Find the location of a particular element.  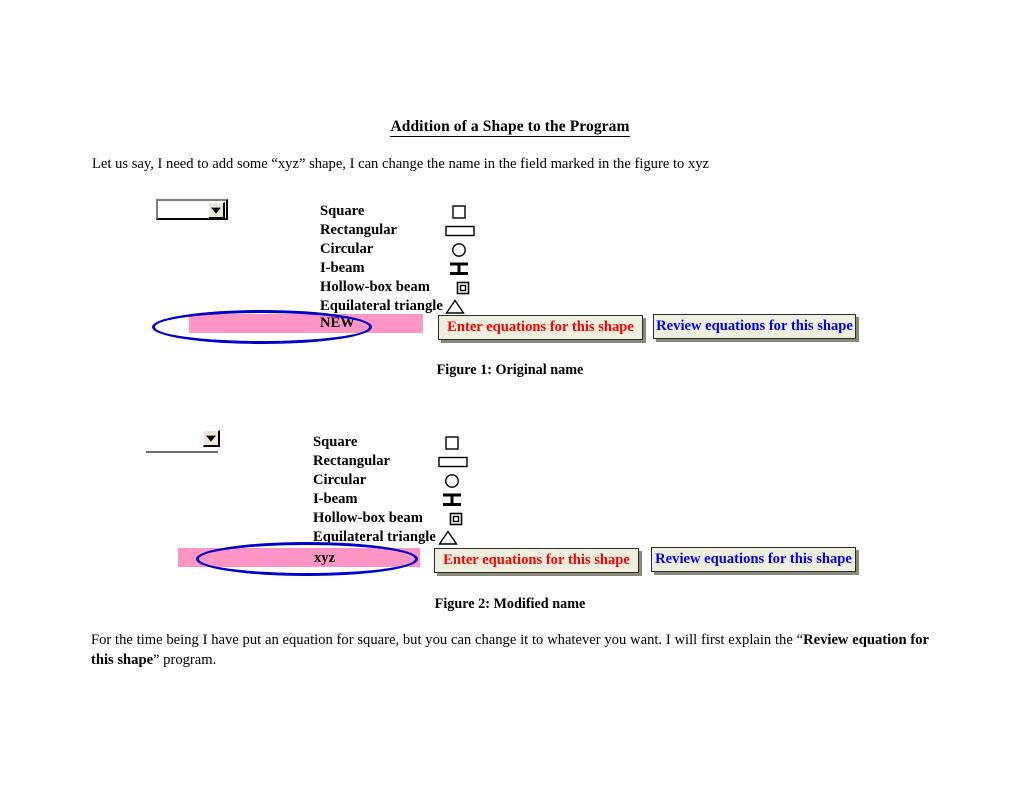

shape-list-item-square: Square is located at coordinates (386, 442).